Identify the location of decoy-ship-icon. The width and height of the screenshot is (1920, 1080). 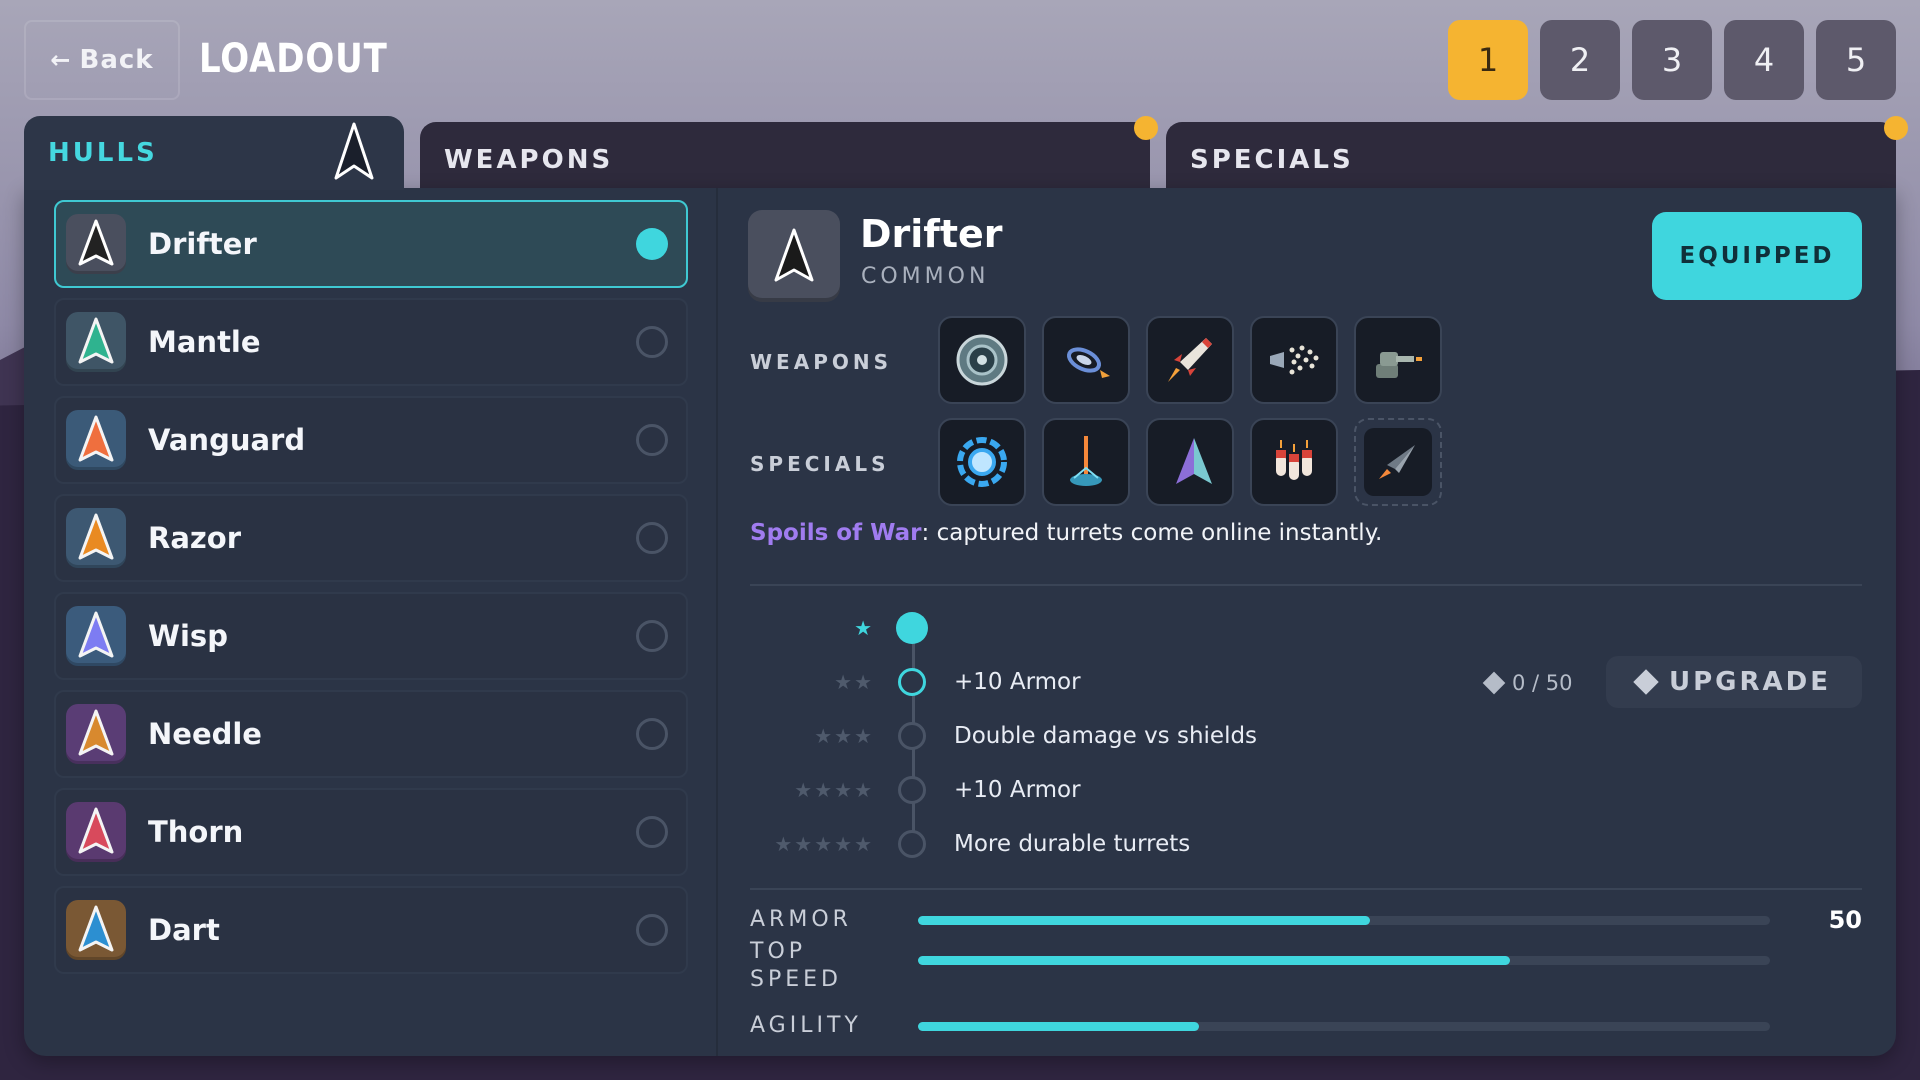
(1190, 462).